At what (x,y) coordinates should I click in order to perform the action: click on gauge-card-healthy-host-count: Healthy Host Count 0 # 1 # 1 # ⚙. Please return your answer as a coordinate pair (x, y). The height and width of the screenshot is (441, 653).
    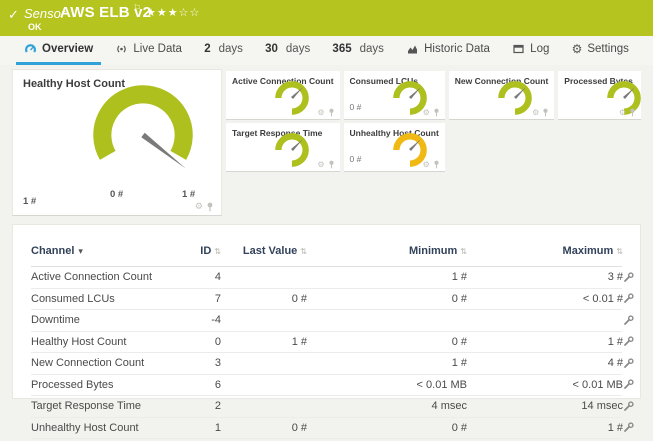
    Looking at the image, I should click on (117, 142).